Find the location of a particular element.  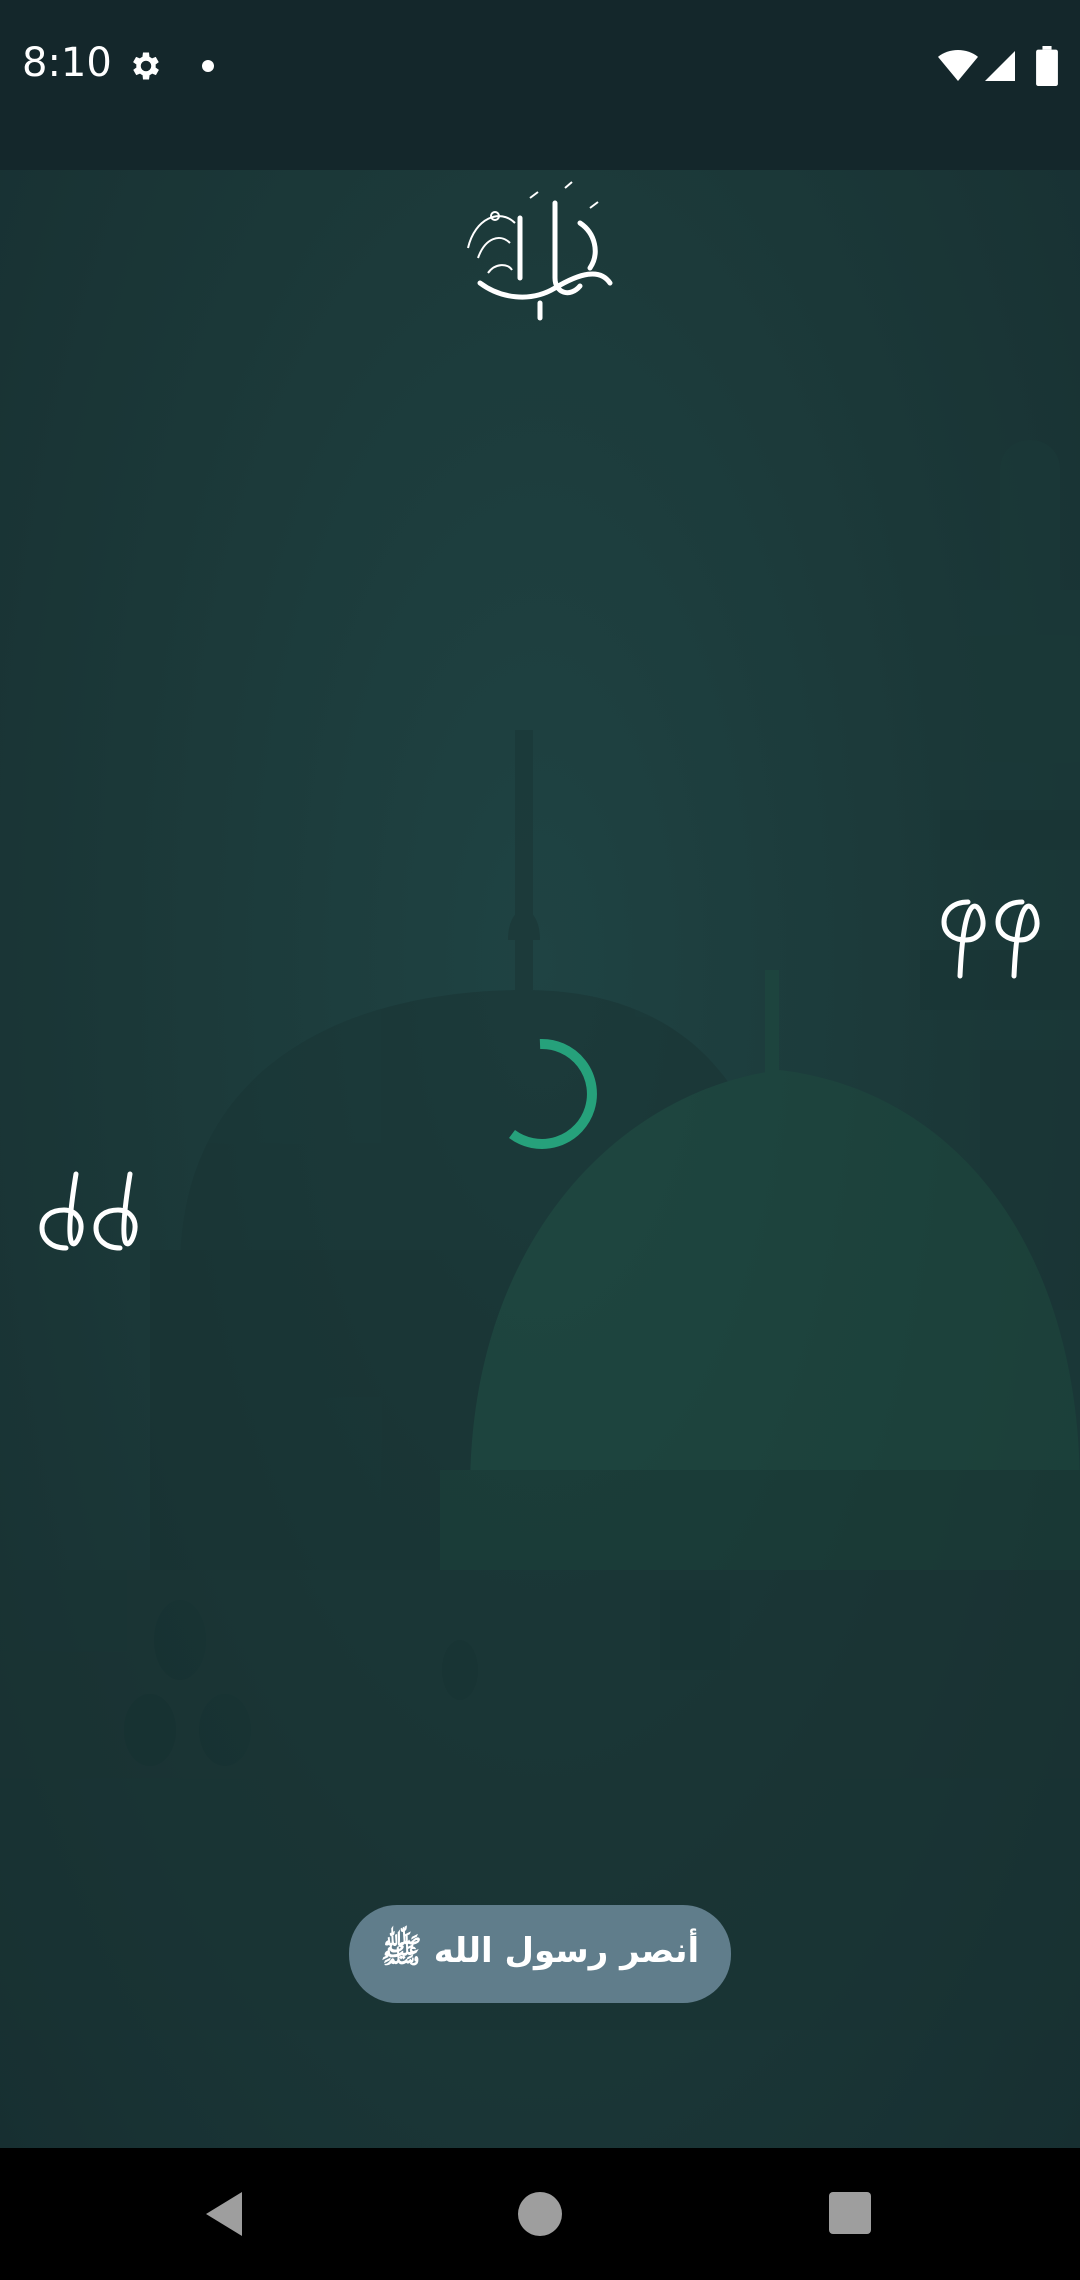

calligraphy-logo-icon is located at coordinates (540, 251).